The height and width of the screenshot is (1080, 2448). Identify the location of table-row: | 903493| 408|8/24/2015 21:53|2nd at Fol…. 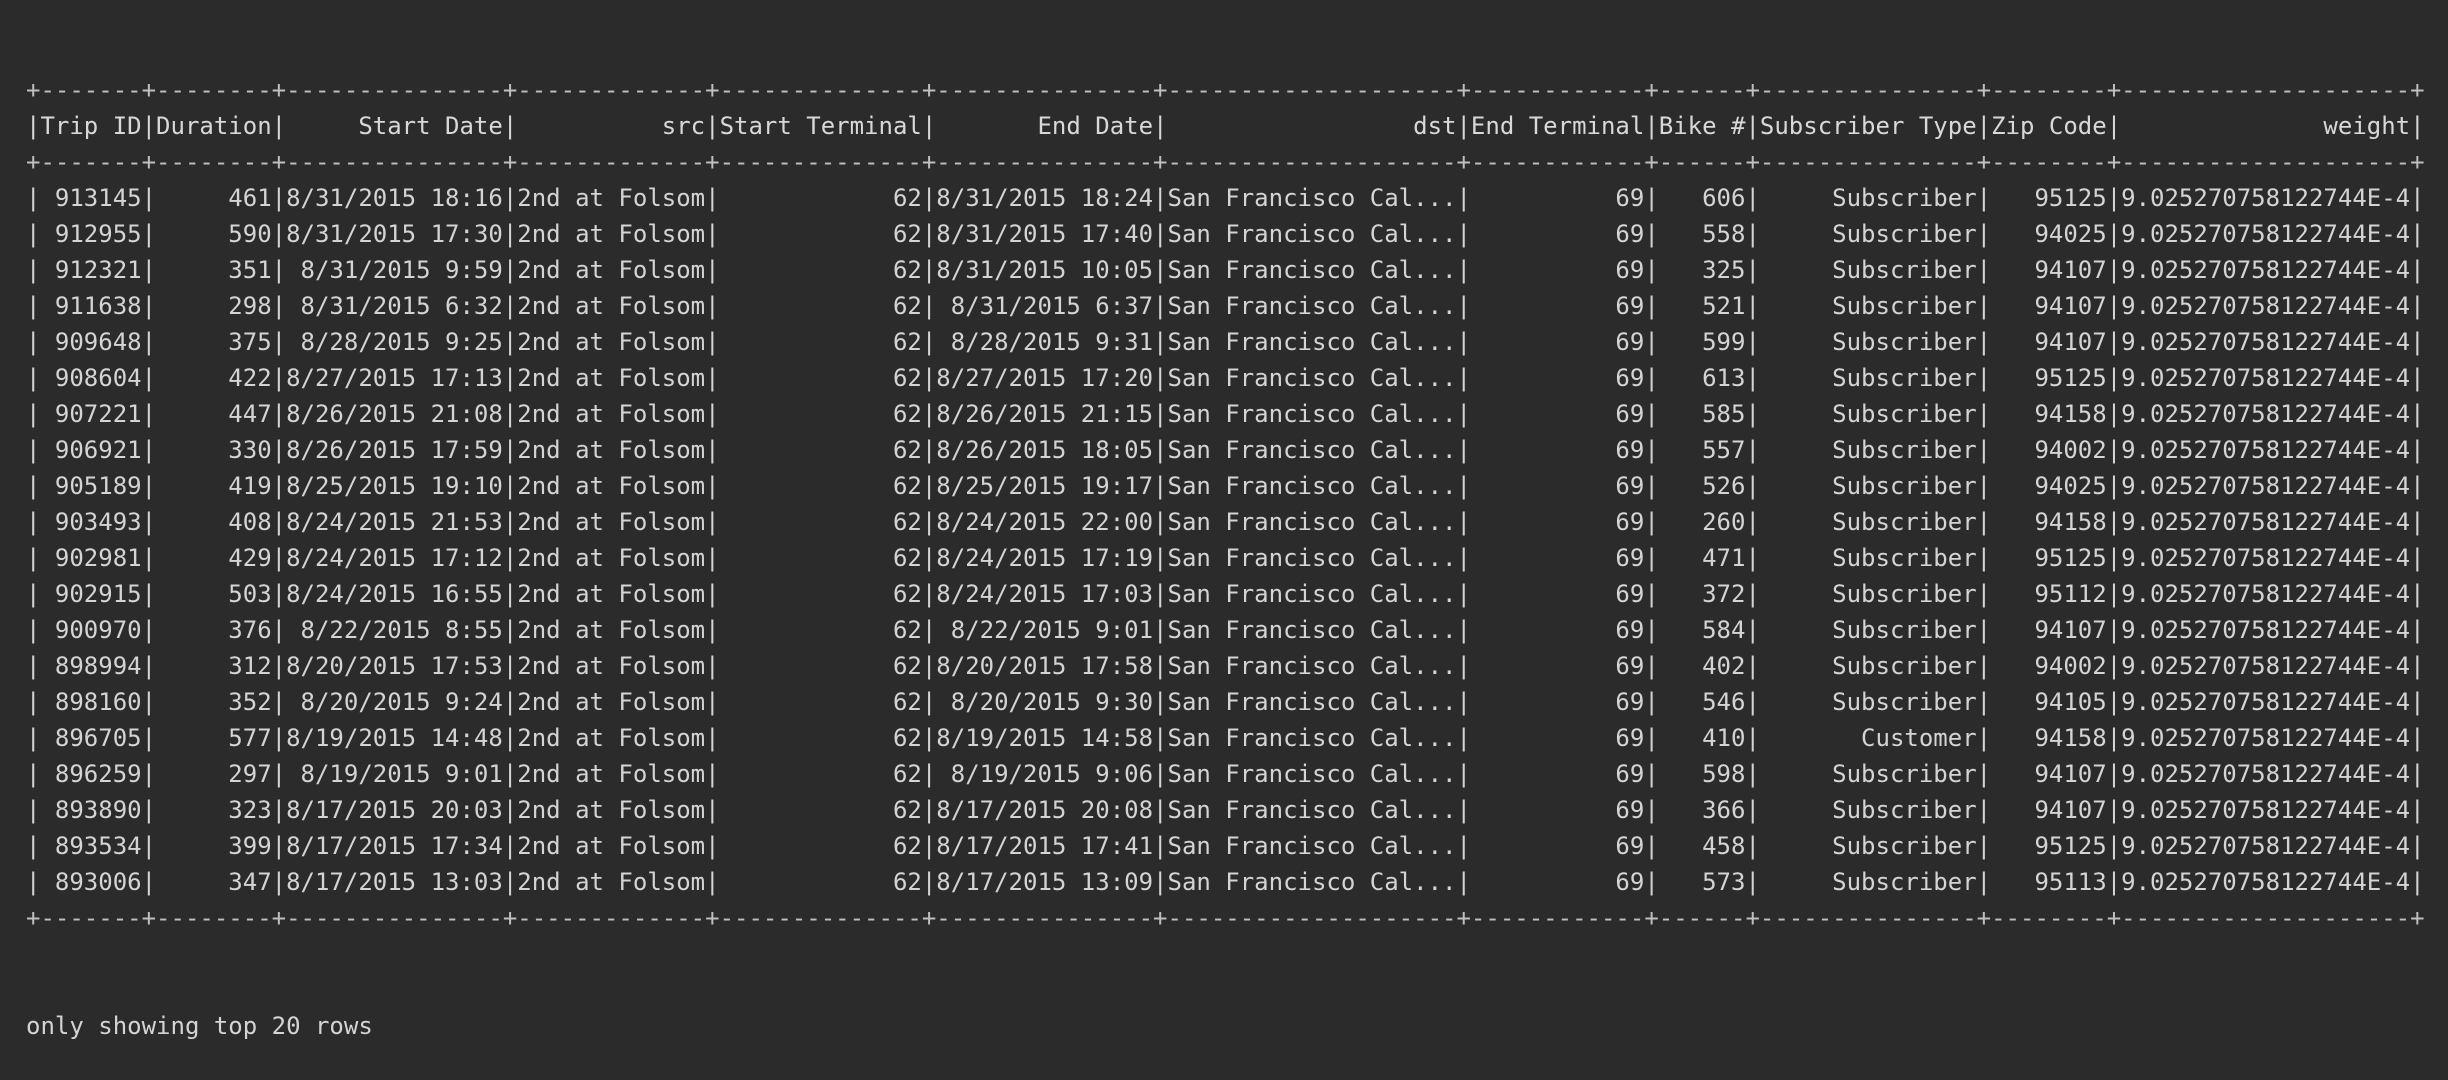
(1225, 522).